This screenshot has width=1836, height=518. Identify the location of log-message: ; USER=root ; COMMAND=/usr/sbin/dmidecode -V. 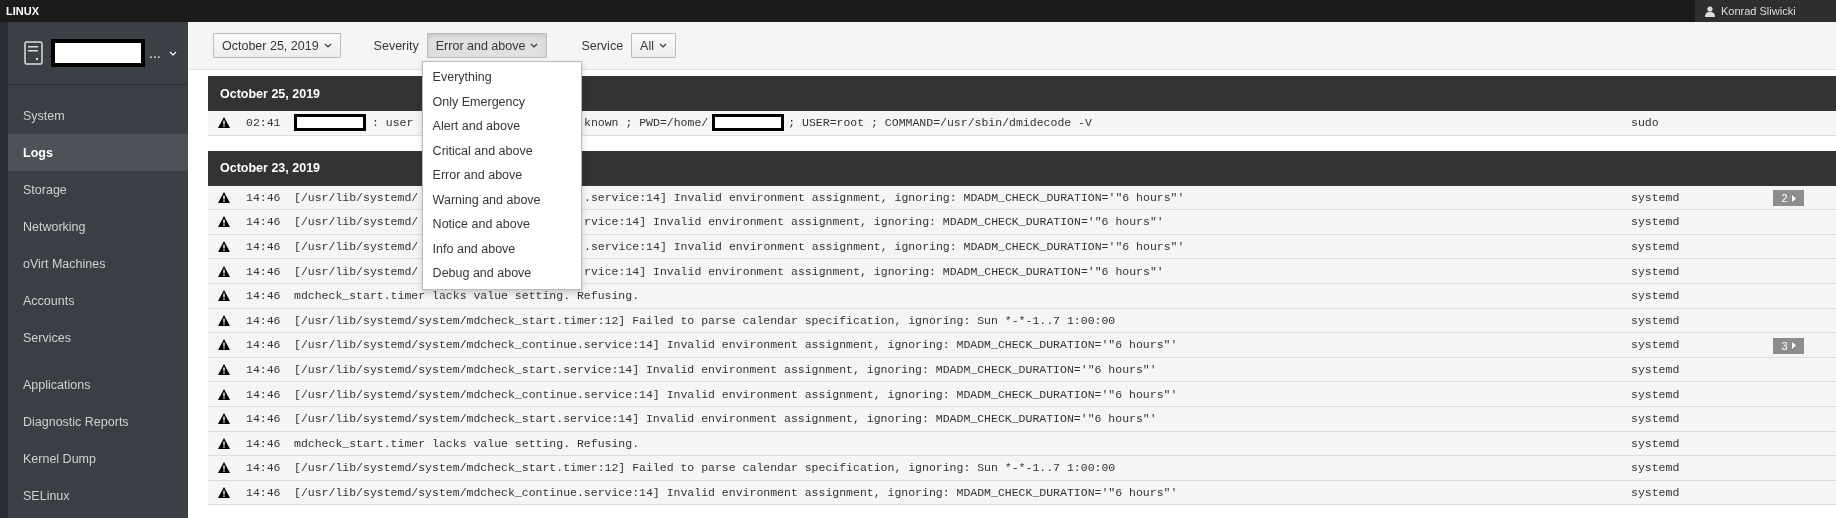
(940, 123).